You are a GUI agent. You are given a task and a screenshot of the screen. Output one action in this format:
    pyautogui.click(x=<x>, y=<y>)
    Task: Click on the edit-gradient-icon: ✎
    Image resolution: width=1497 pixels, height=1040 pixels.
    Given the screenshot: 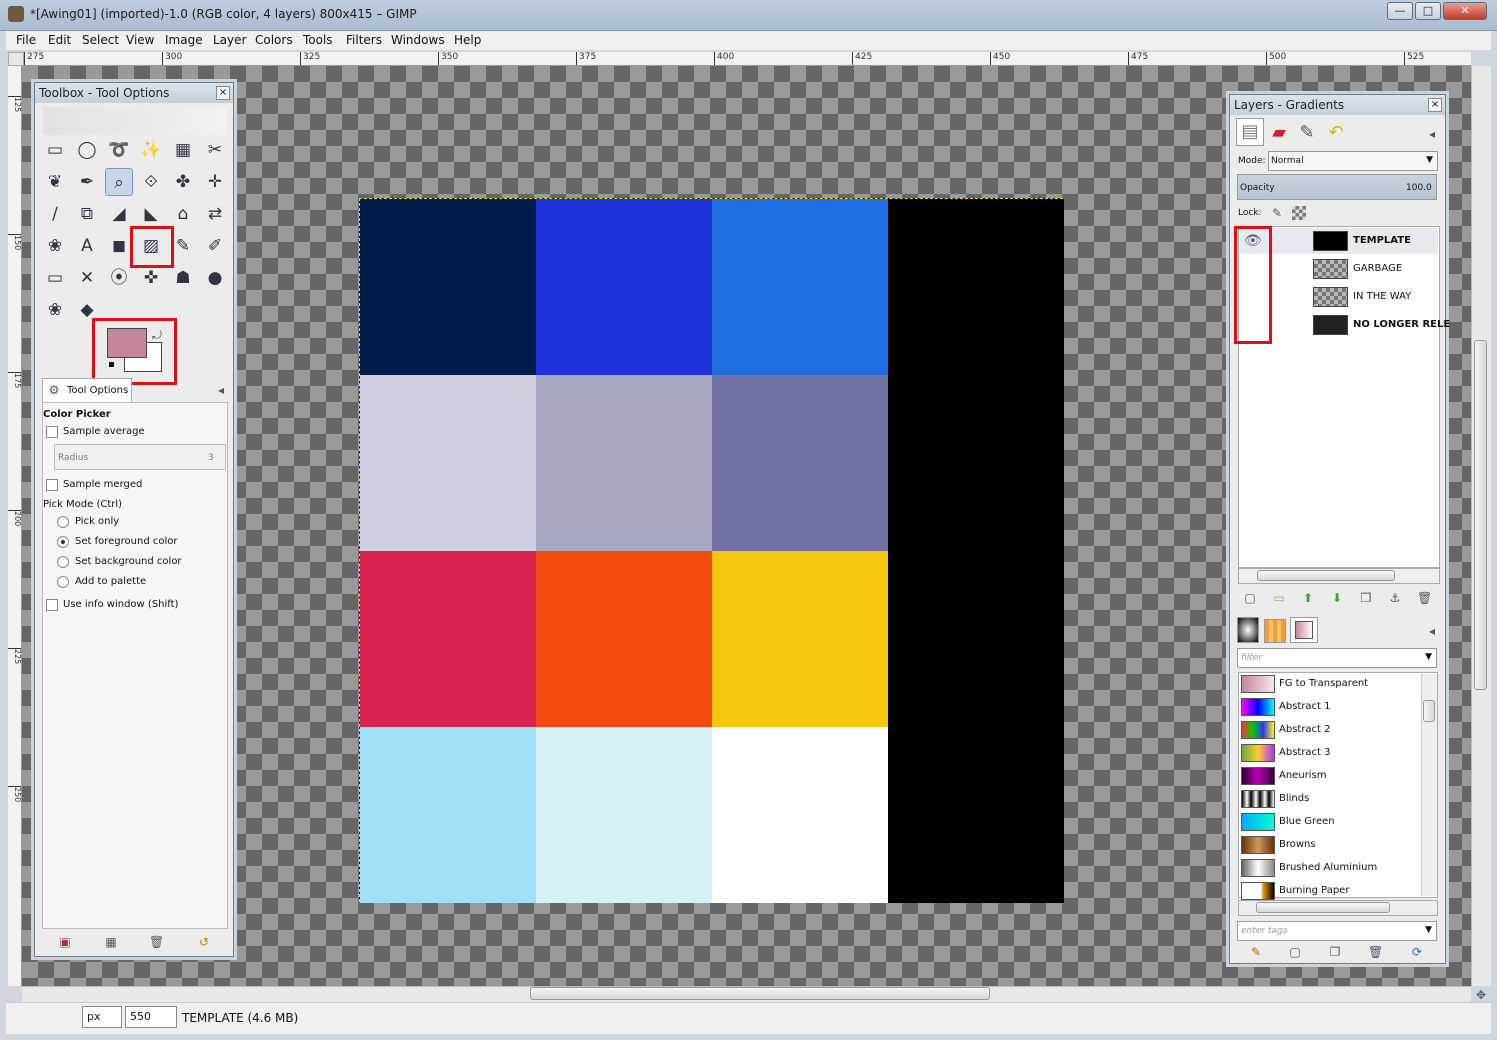 What is the action you would take?
    pyautogui.click(x=1256, y=952)
    